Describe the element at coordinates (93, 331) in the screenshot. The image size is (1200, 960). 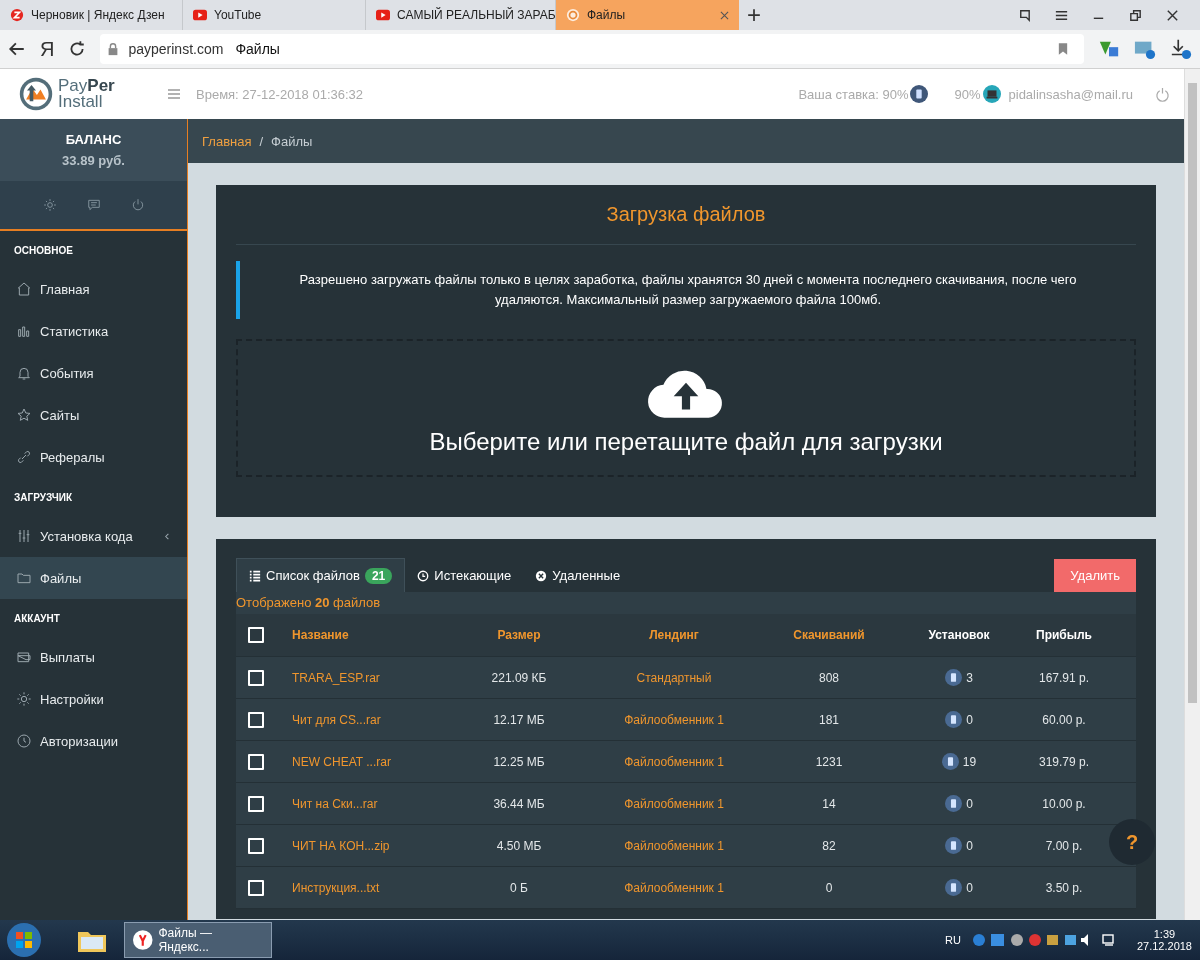
I see `sidebar-item: Статистика` at that location.